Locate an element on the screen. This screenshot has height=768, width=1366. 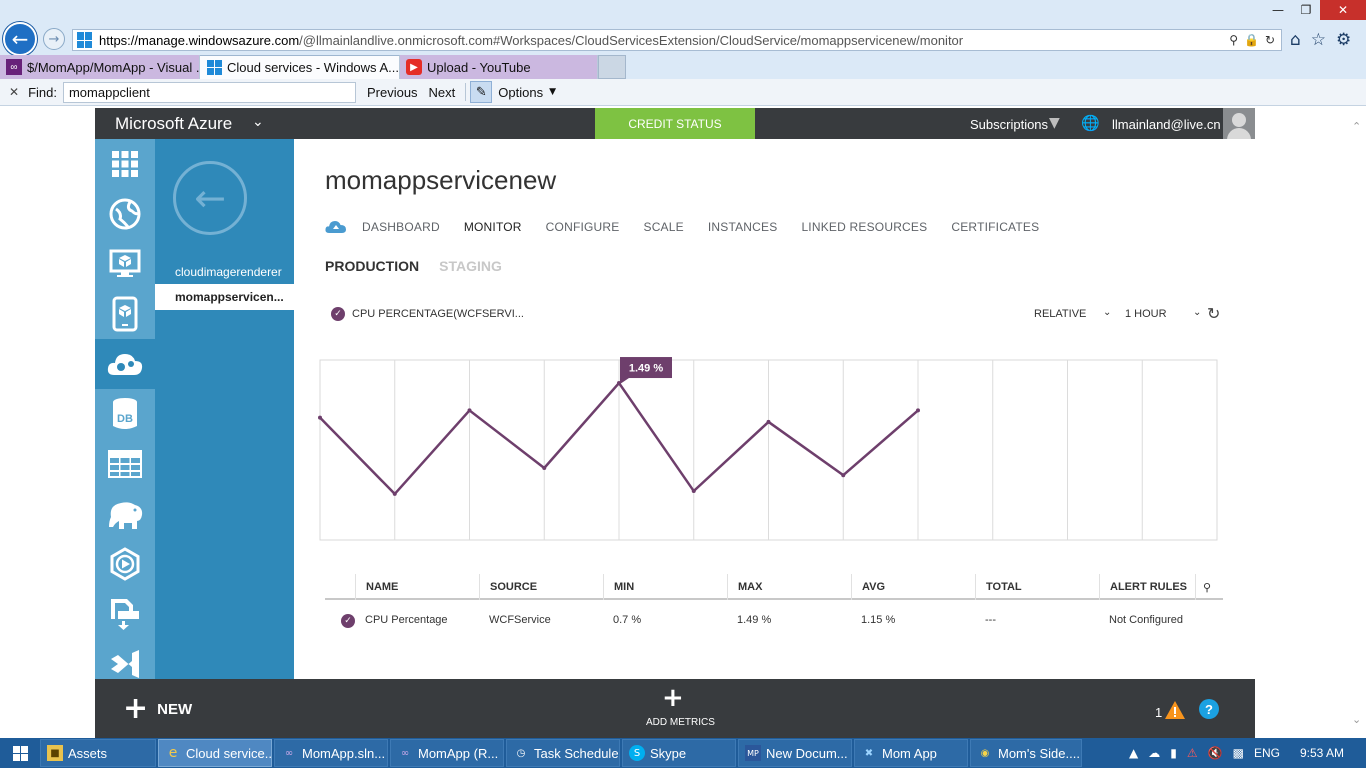
settings-gear-icon: ⚙ is located at coordinates (1343, 40).